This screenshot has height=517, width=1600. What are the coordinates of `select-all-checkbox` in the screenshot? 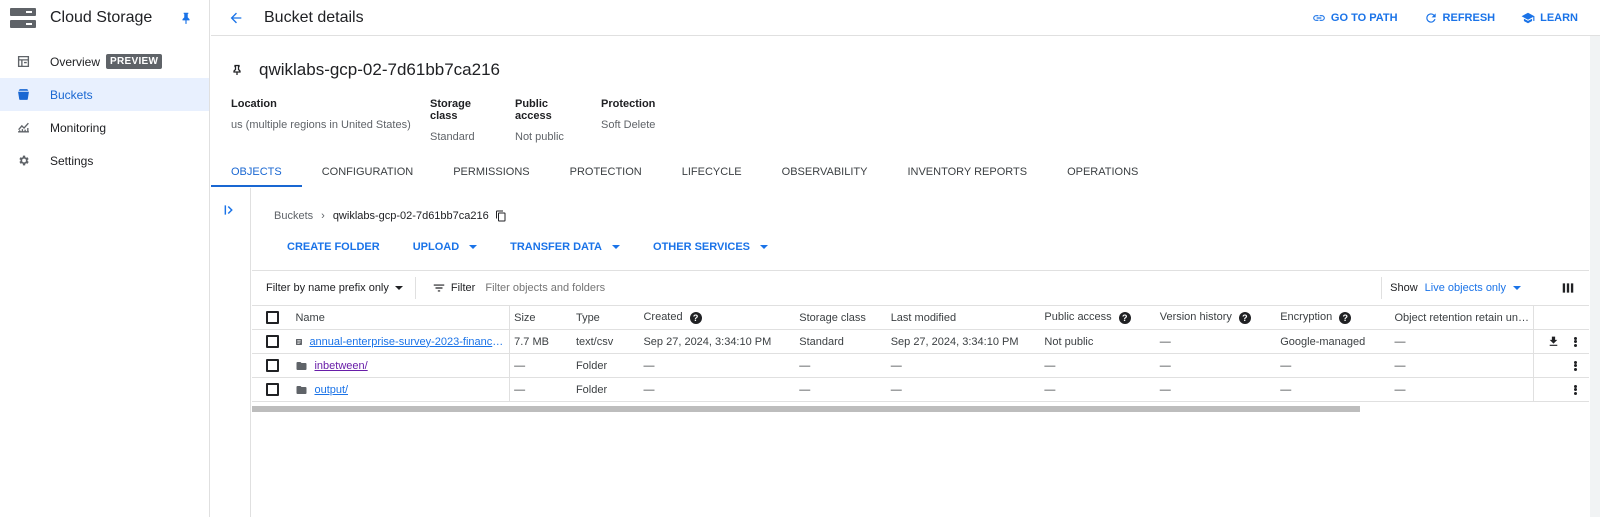 It's located at (272, 317).